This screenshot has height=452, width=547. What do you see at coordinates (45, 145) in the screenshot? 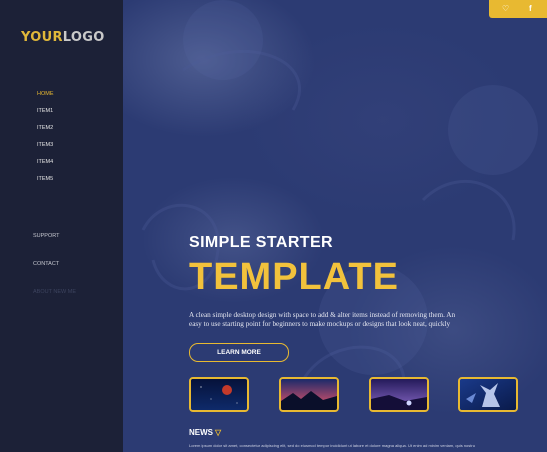
I see `nav-item-3: ITEM3` at bounding box center [45, 145].